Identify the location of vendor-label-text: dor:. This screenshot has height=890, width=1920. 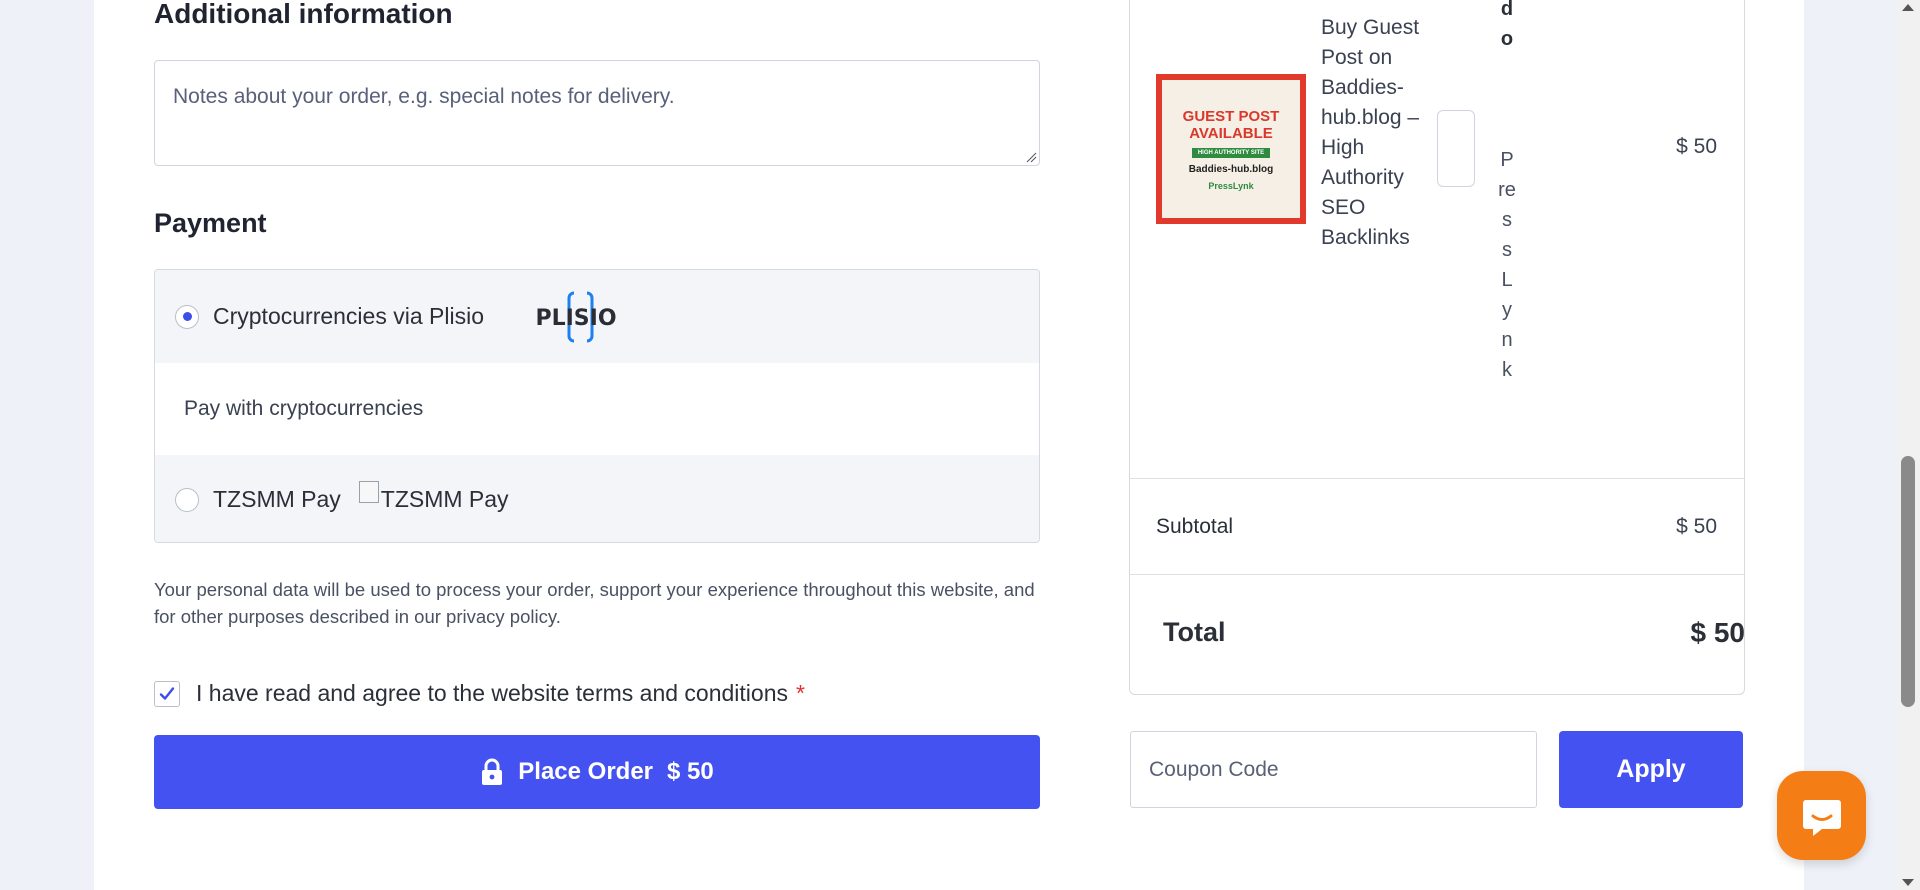
(1507, 25).